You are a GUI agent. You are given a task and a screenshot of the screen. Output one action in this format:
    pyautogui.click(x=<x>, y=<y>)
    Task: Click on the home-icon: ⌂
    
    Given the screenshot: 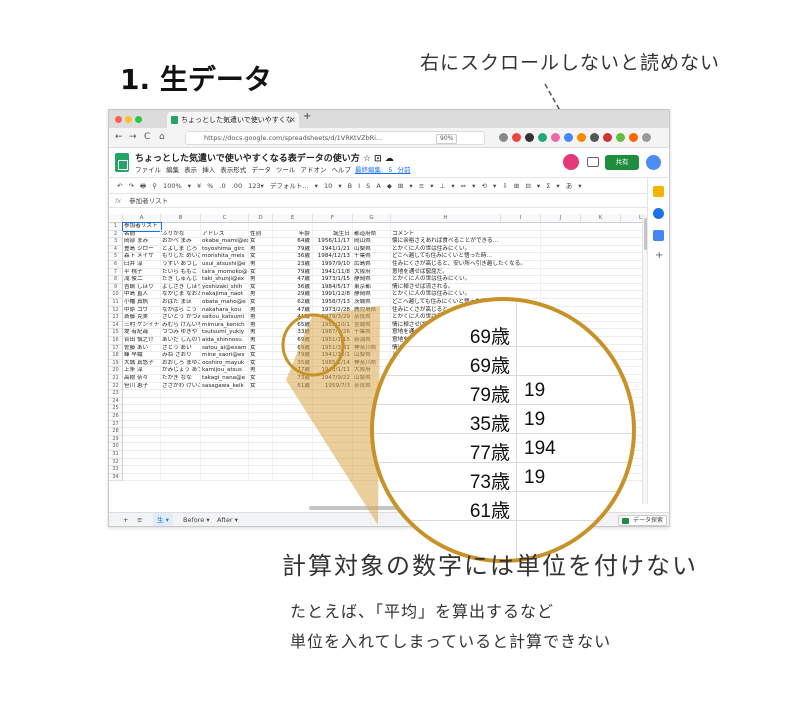 What is the action you would take?
    pyautogui.click(x=162, y=137)
    